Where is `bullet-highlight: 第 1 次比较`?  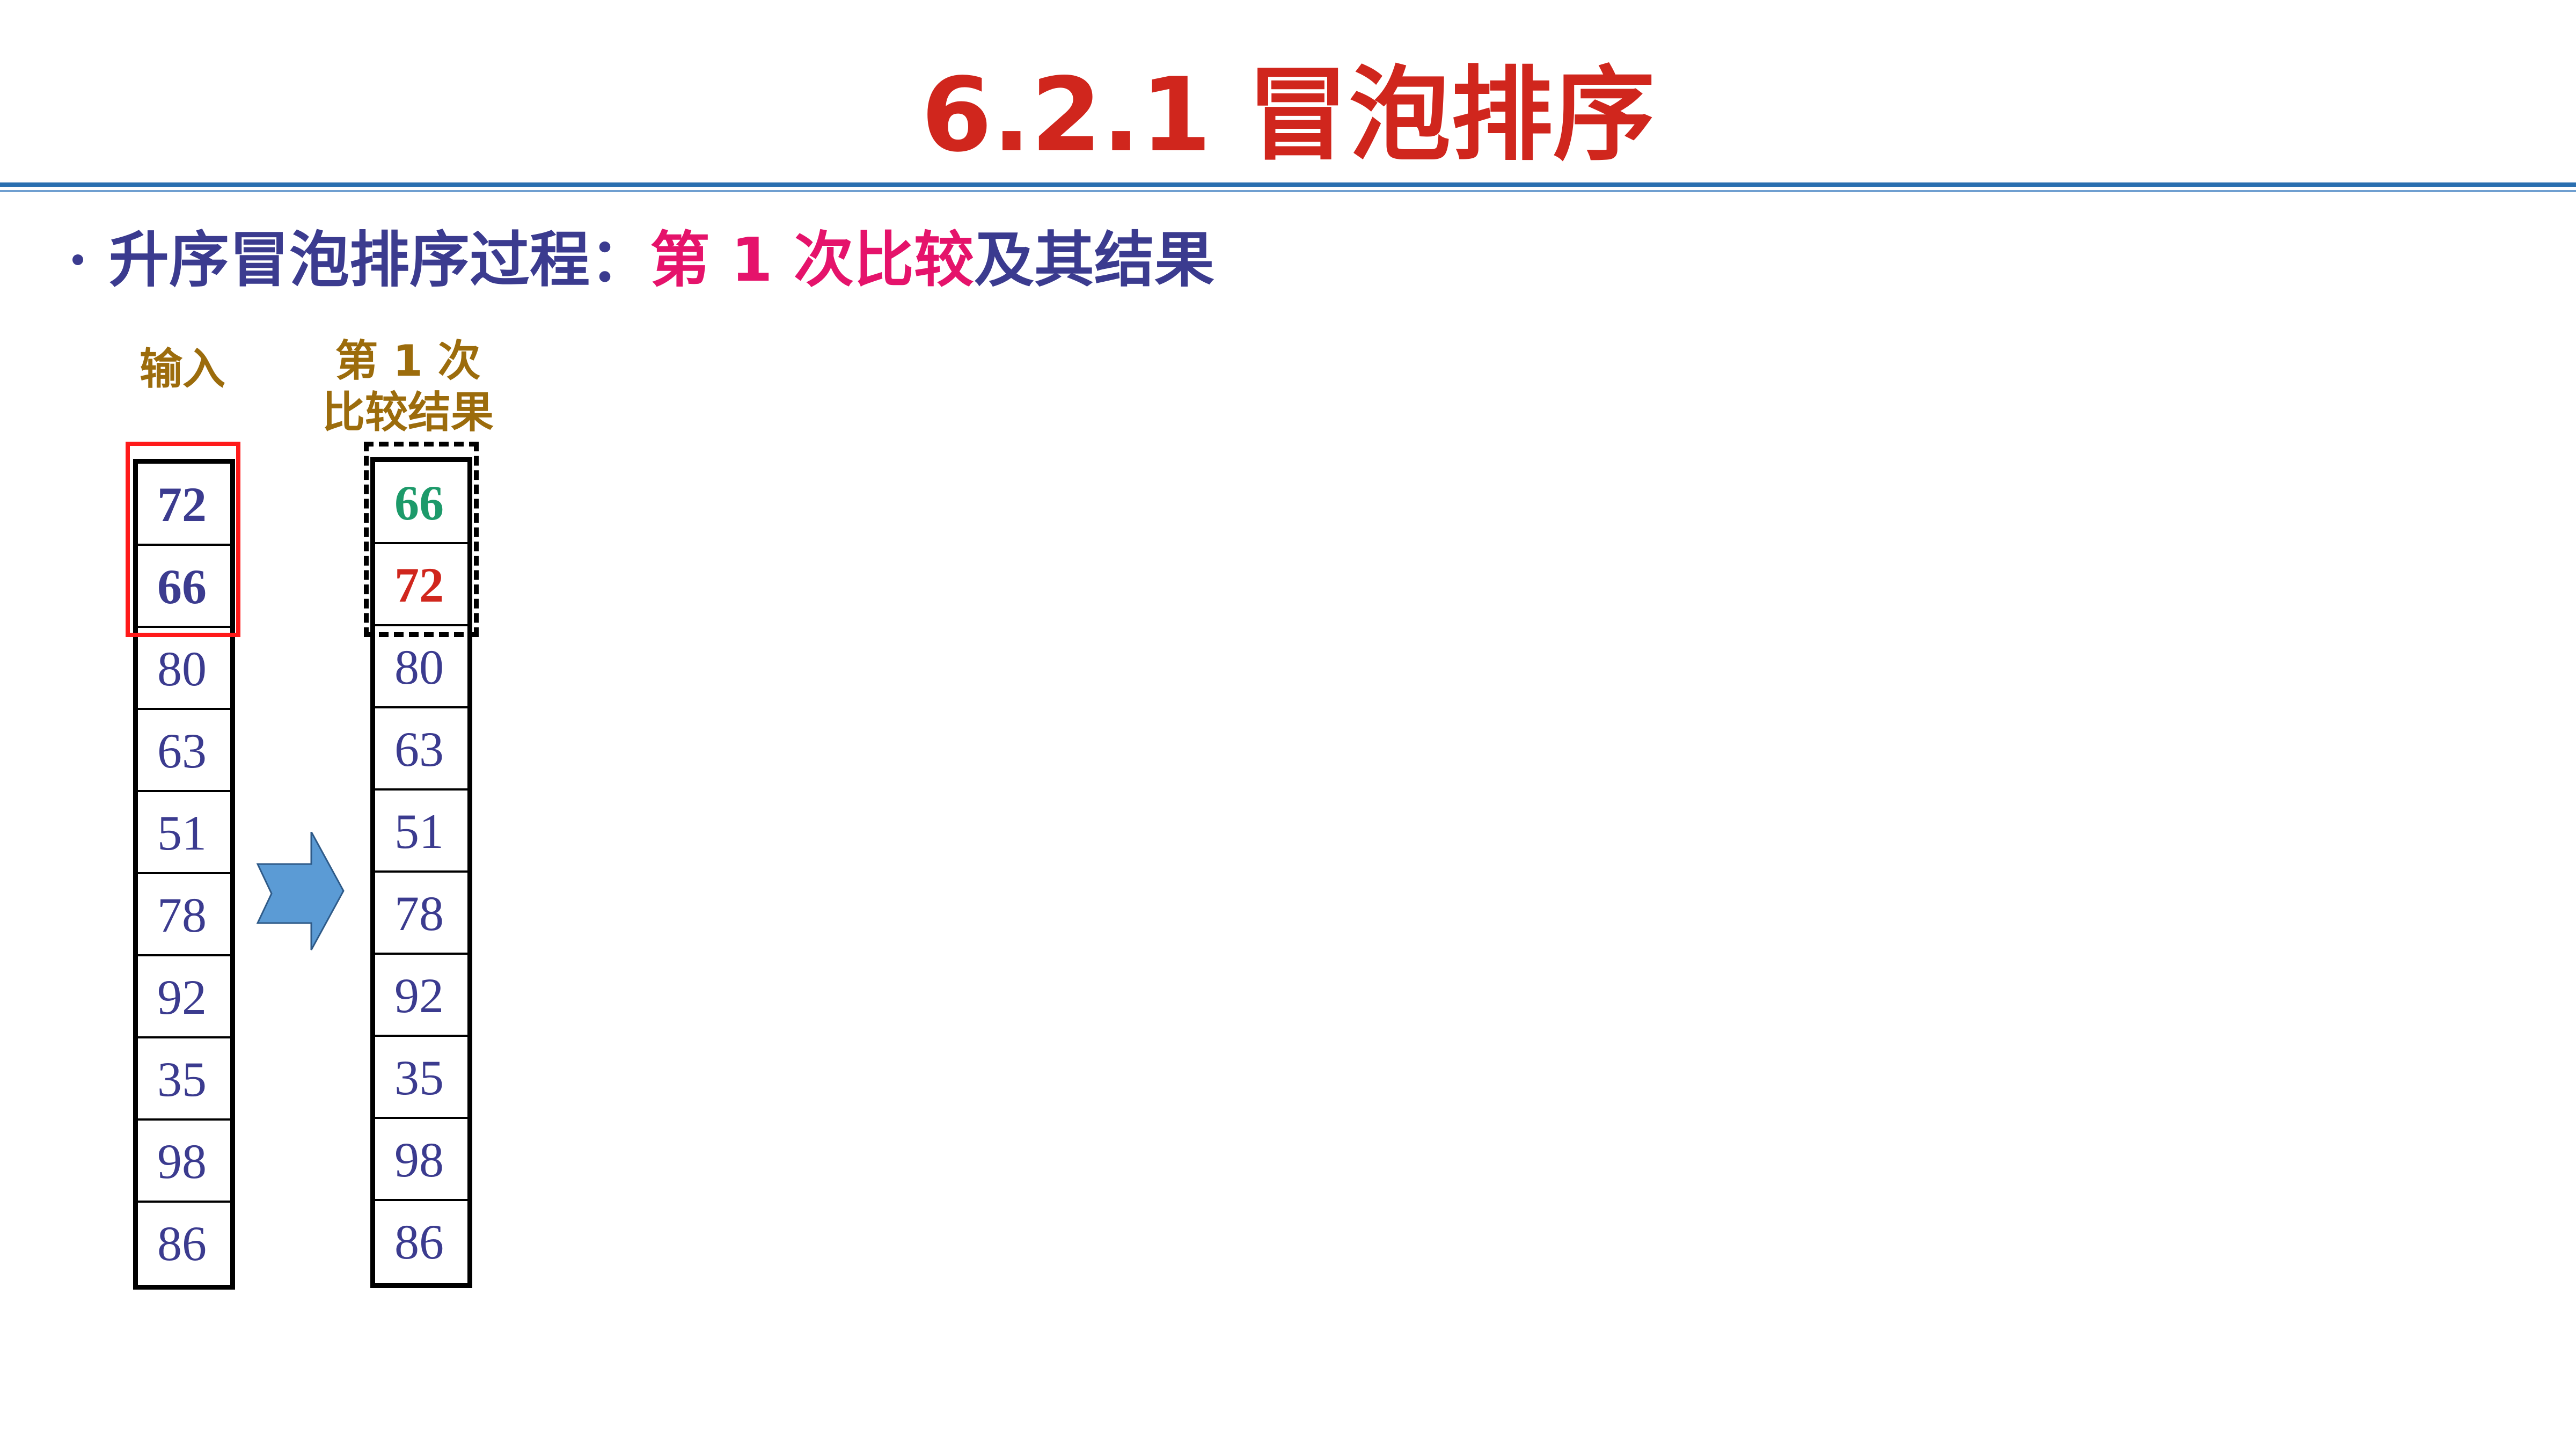
bullet-highlight: 第 1 次比较 is located at coordinates (812, 260).